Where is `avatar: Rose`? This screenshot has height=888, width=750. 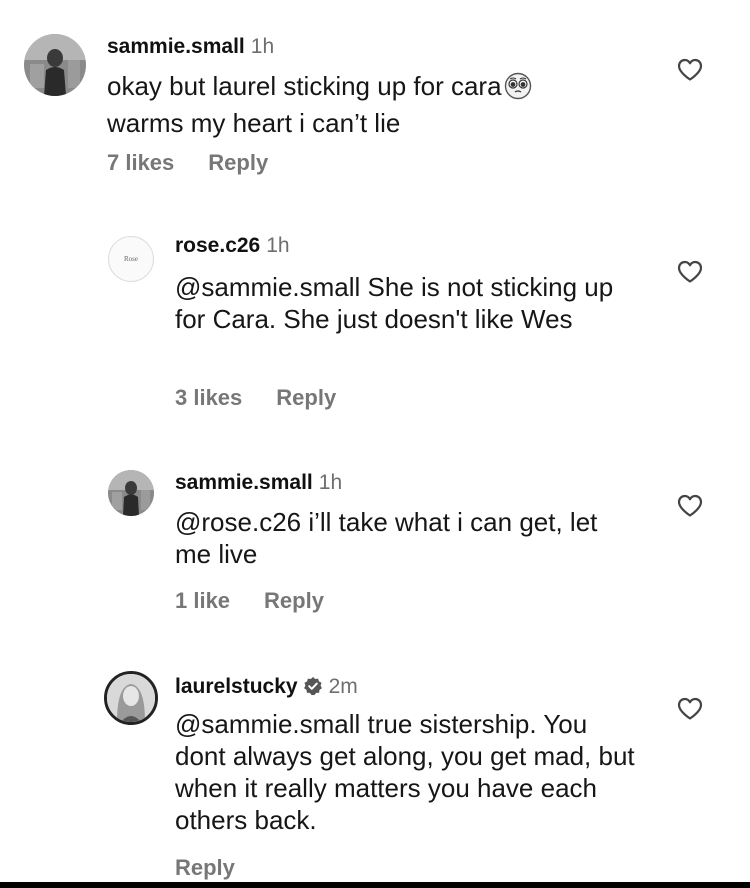 avatar: Rose is located at coordinates (131, 259).